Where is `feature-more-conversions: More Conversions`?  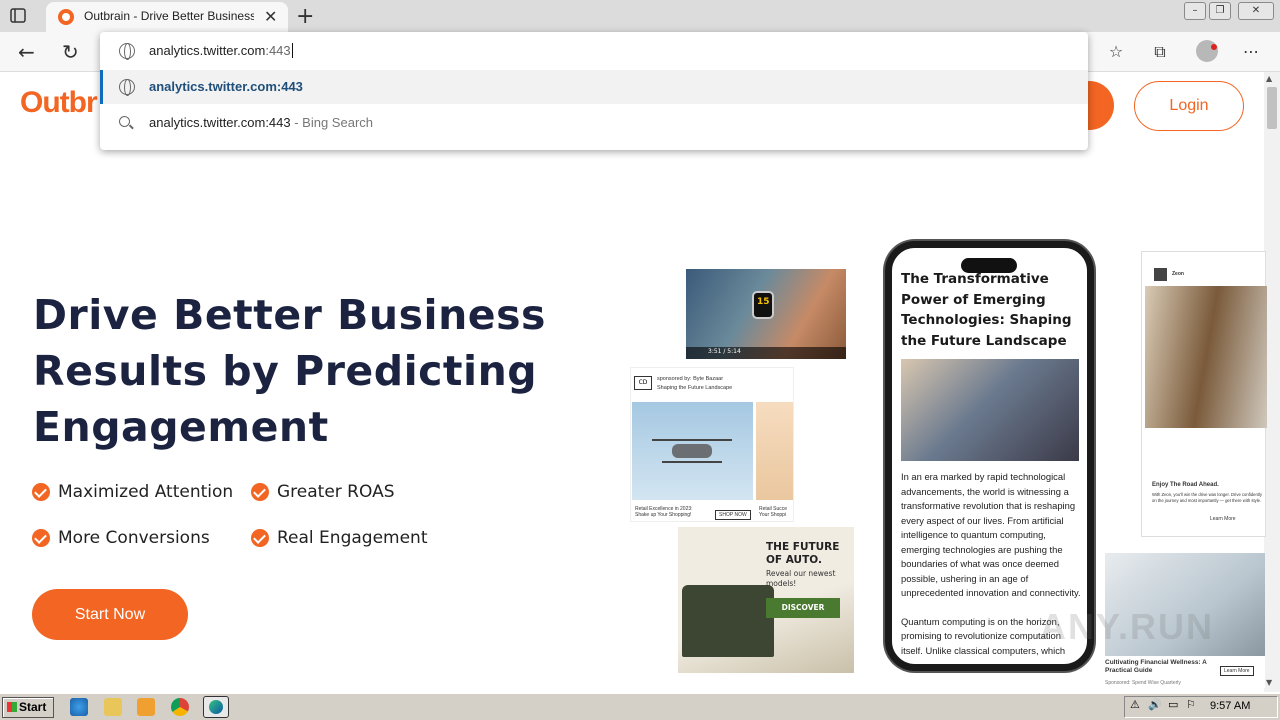 feature-more-conversions: More Conversions is located at coordinates (134, 538).